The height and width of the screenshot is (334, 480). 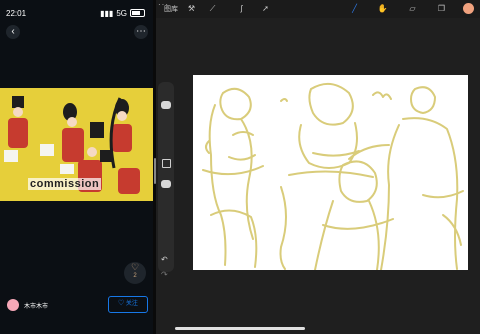 What do you see at coordinates (241, 8) in the screenshot?
I see `adjust-icon: ʃ` at bounding box center [241, 8].